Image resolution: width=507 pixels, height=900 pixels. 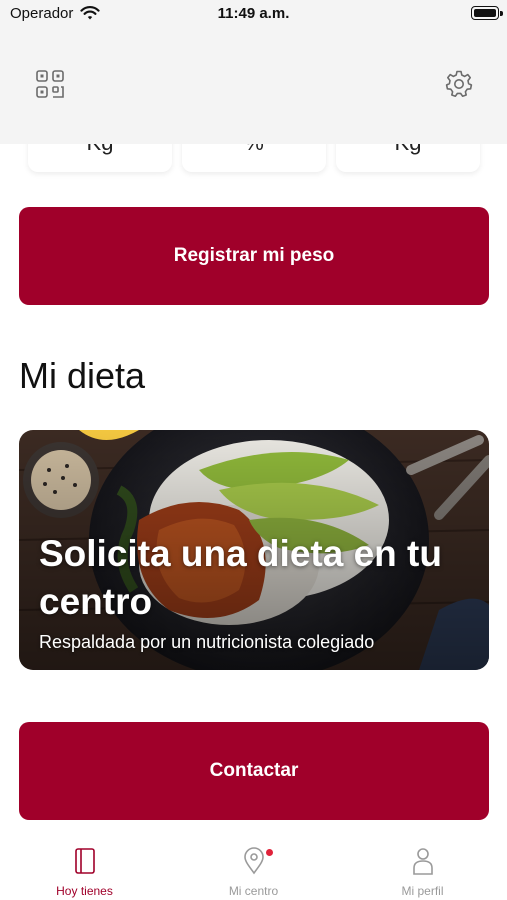 I want to click on qr-code-icon, so click(x=50, y=84).